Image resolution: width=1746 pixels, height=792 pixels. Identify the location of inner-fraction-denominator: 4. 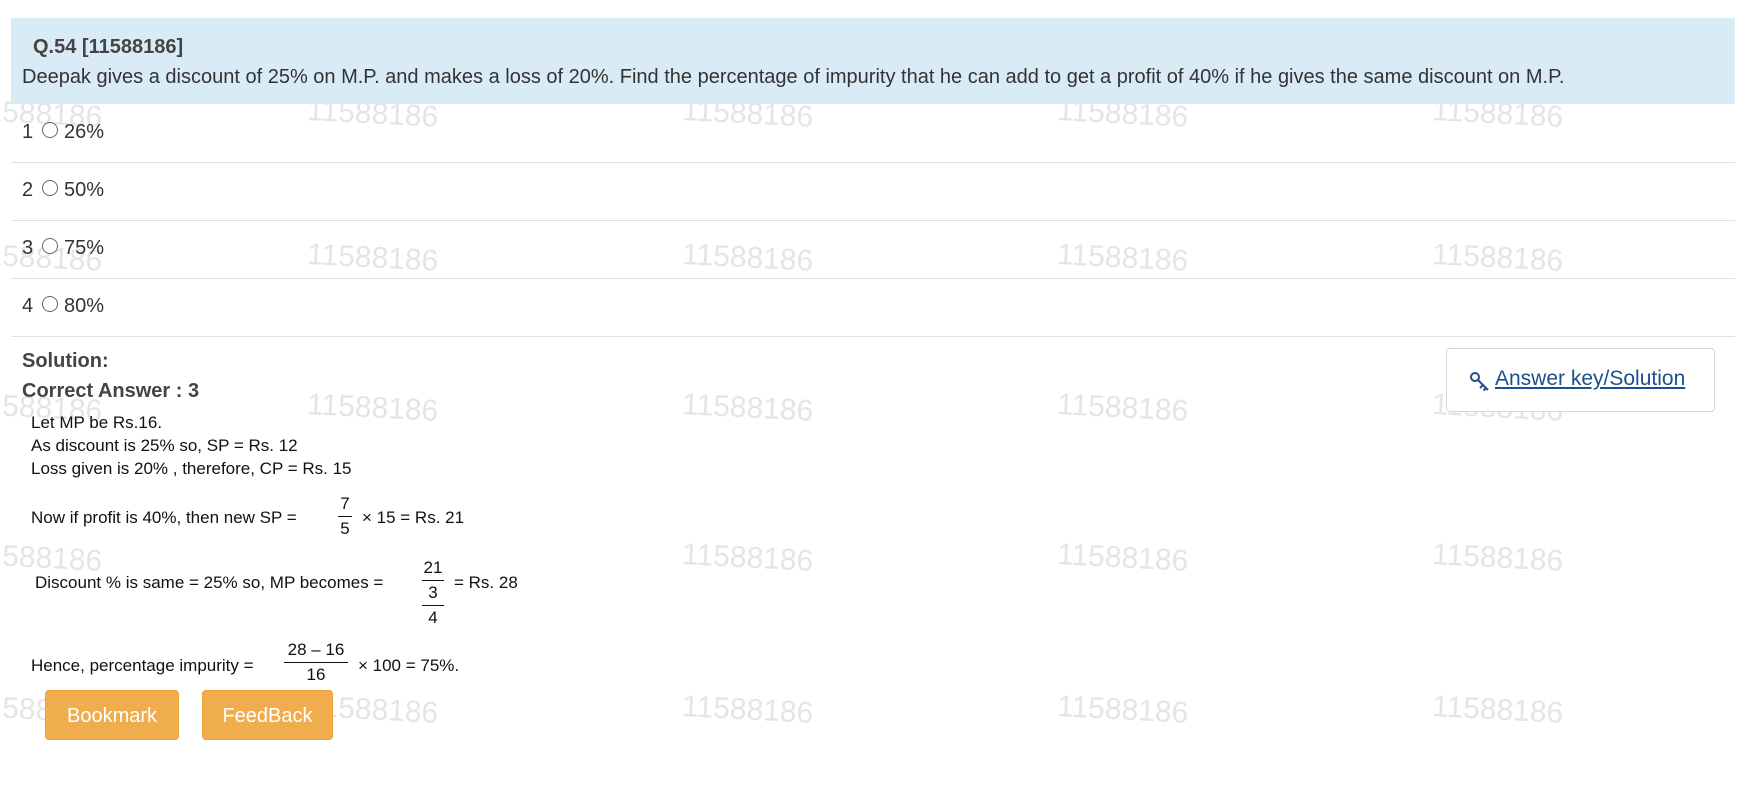
(433, 617).